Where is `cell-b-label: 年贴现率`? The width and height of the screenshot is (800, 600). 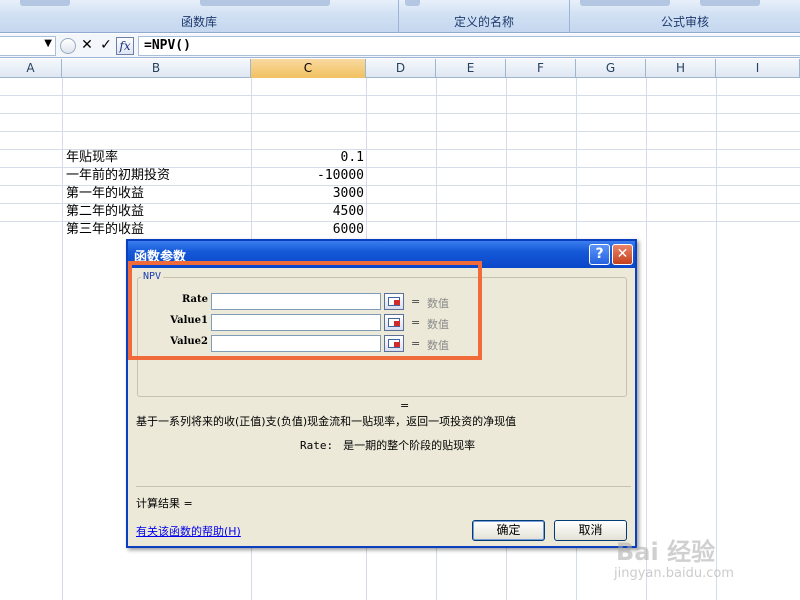
cell-b-label: 年贴现率 is located at coordinates (92, 158).